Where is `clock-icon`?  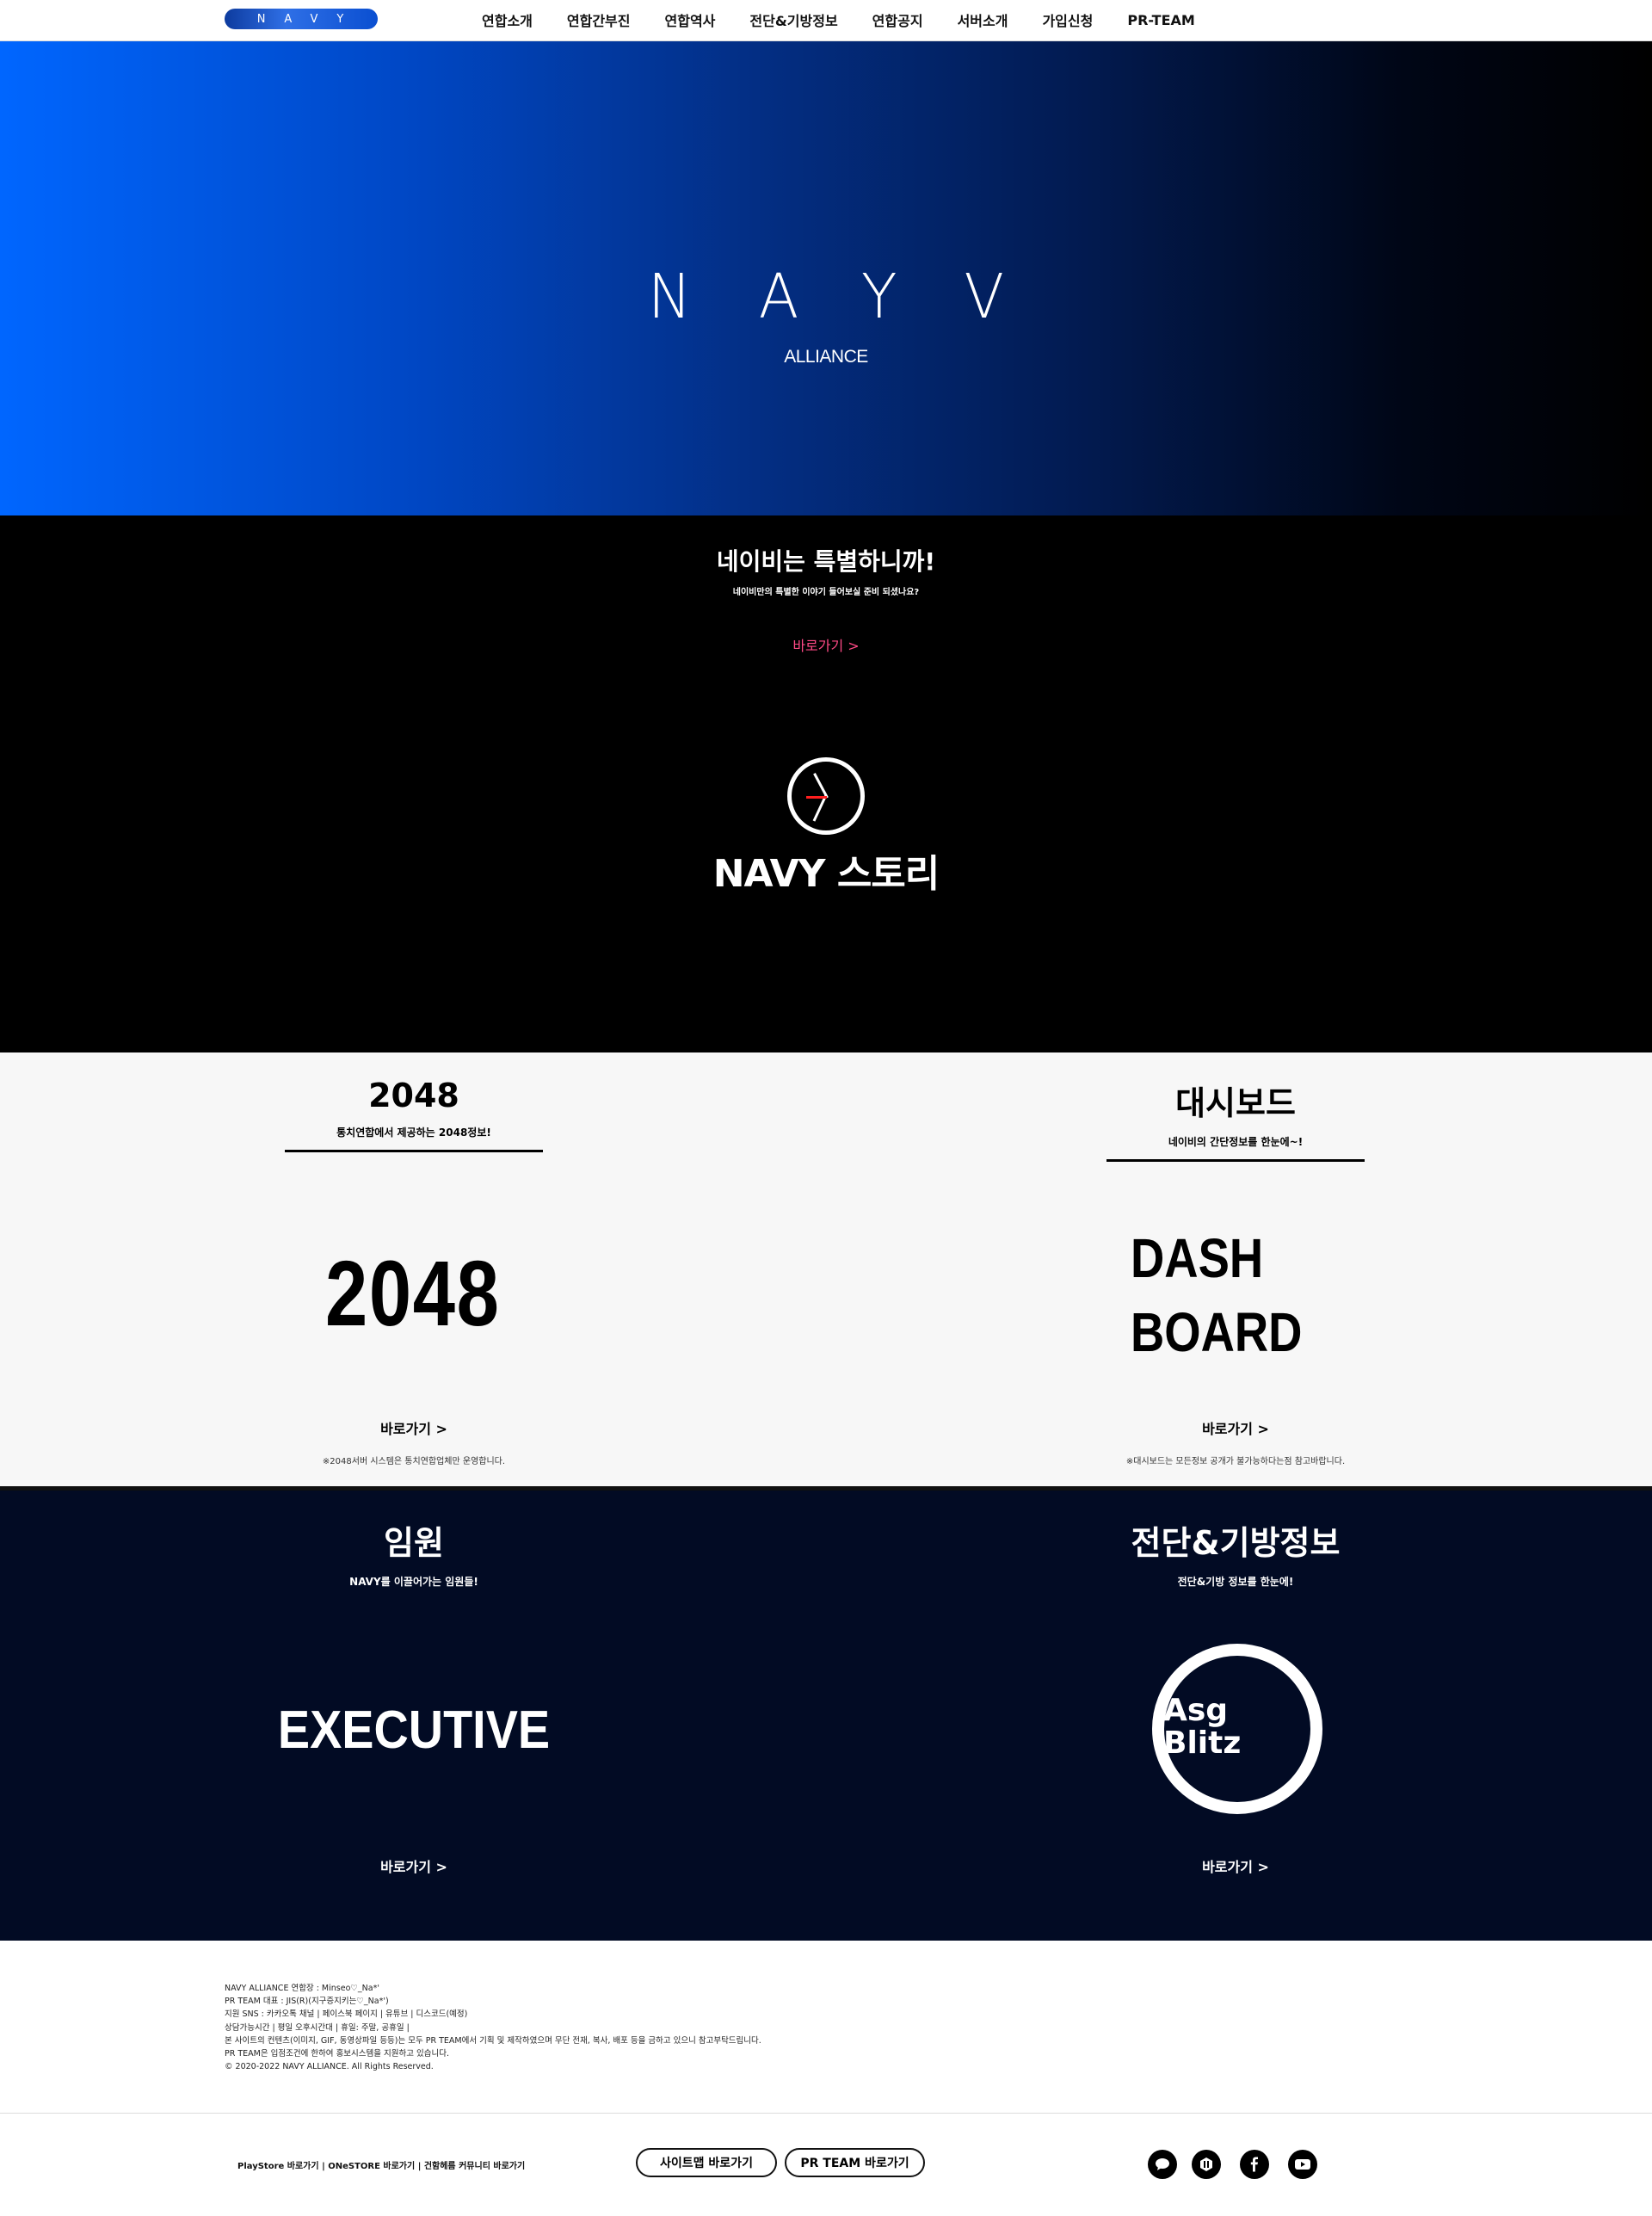 clock-icon is located at coordinates (826, 796).